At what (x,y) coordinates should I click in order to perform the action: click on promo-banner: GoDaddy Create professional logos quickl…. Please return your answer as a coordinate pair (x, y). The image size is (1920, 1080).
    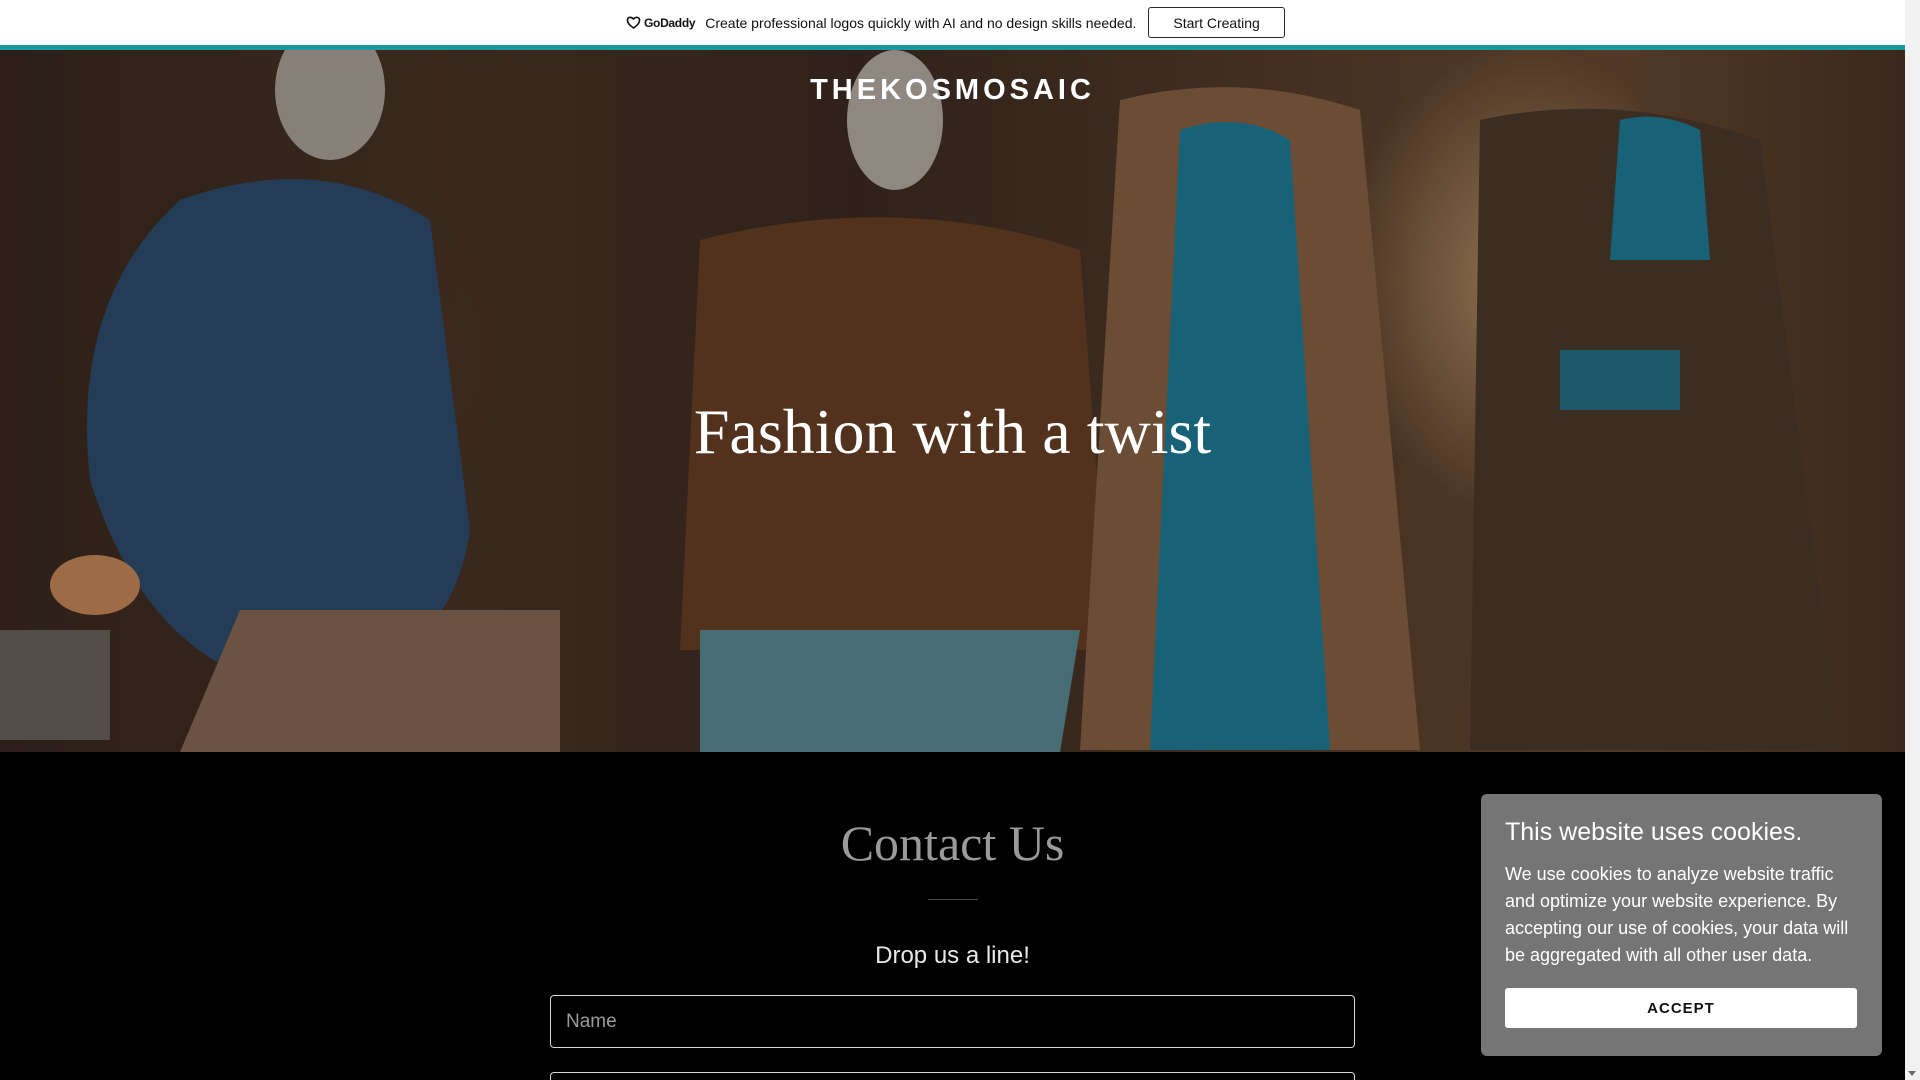
    Looking at the image, I should click on (952, 25).